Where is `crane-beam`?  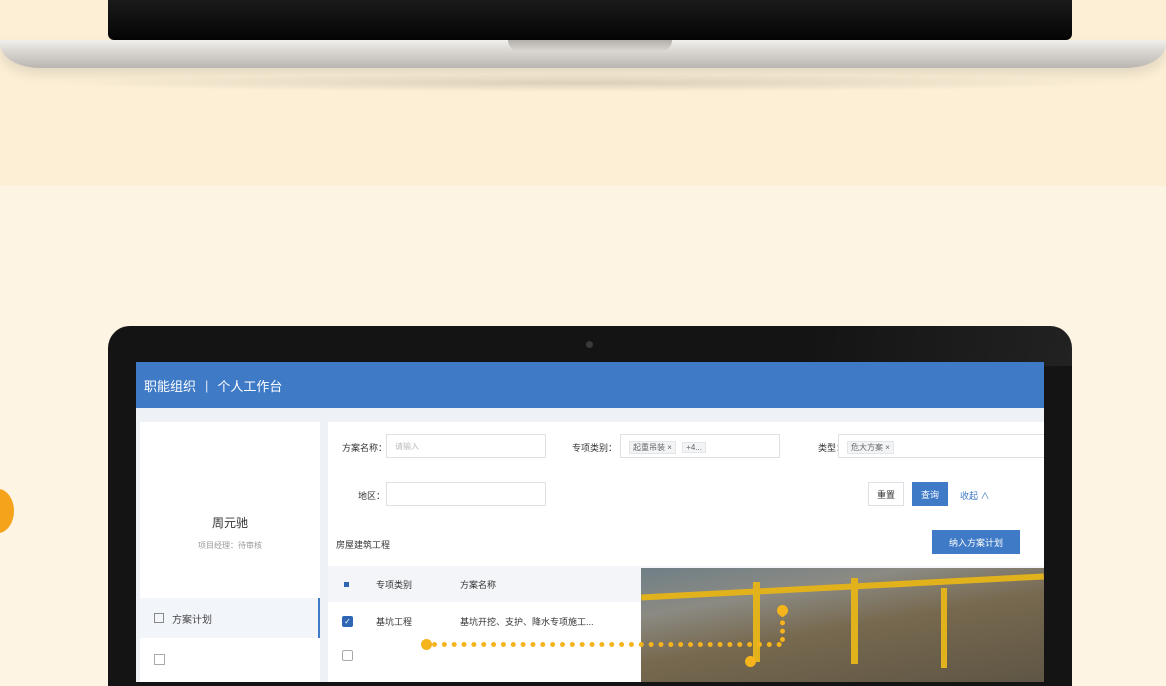 crane-beam is located at coordinates (842, 587).